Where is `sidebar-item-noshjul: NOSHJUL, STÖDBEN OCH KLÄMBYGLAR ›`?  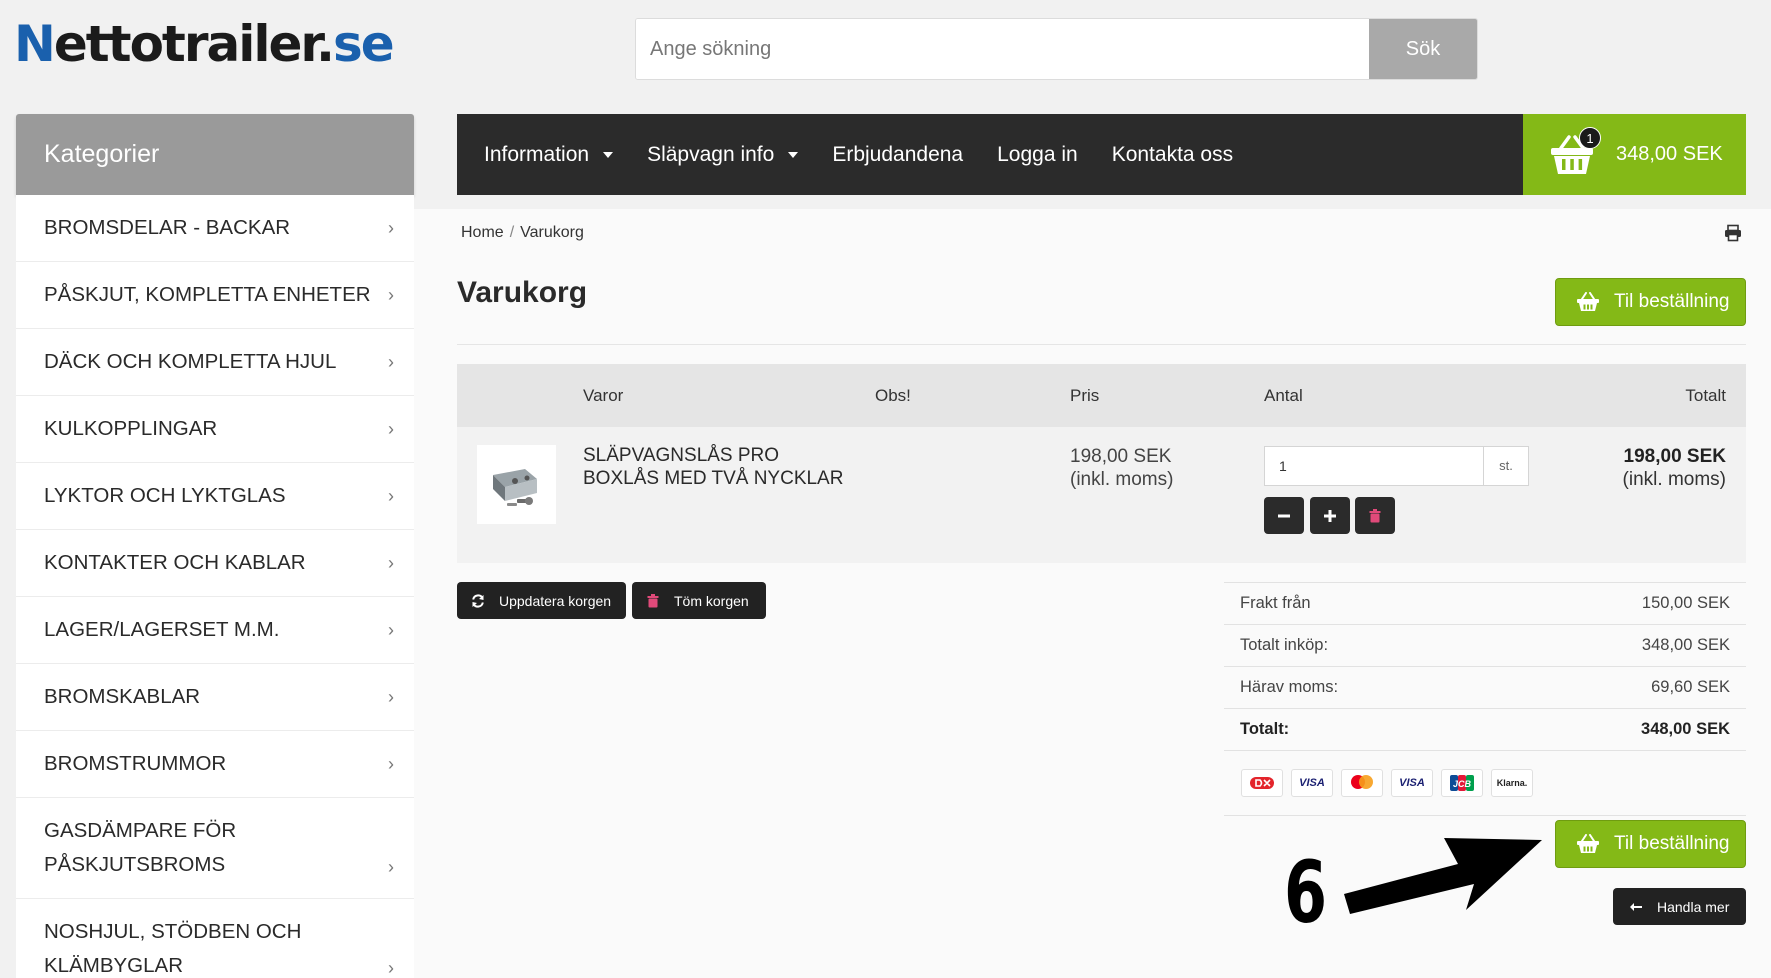
sidebar-item-noshjul: NOSHJUL, STÖDBEN OCH KLÄMBYGLAR › is located at coordinates (215, 938).